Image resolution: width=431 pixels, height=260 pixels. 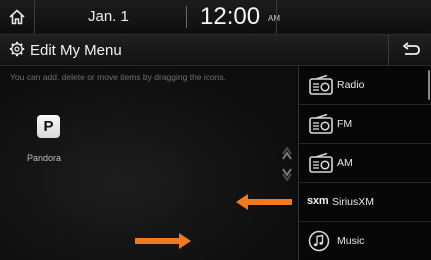 I want to click on title-bar: Edit My Menu, so click(x=215, y=50).